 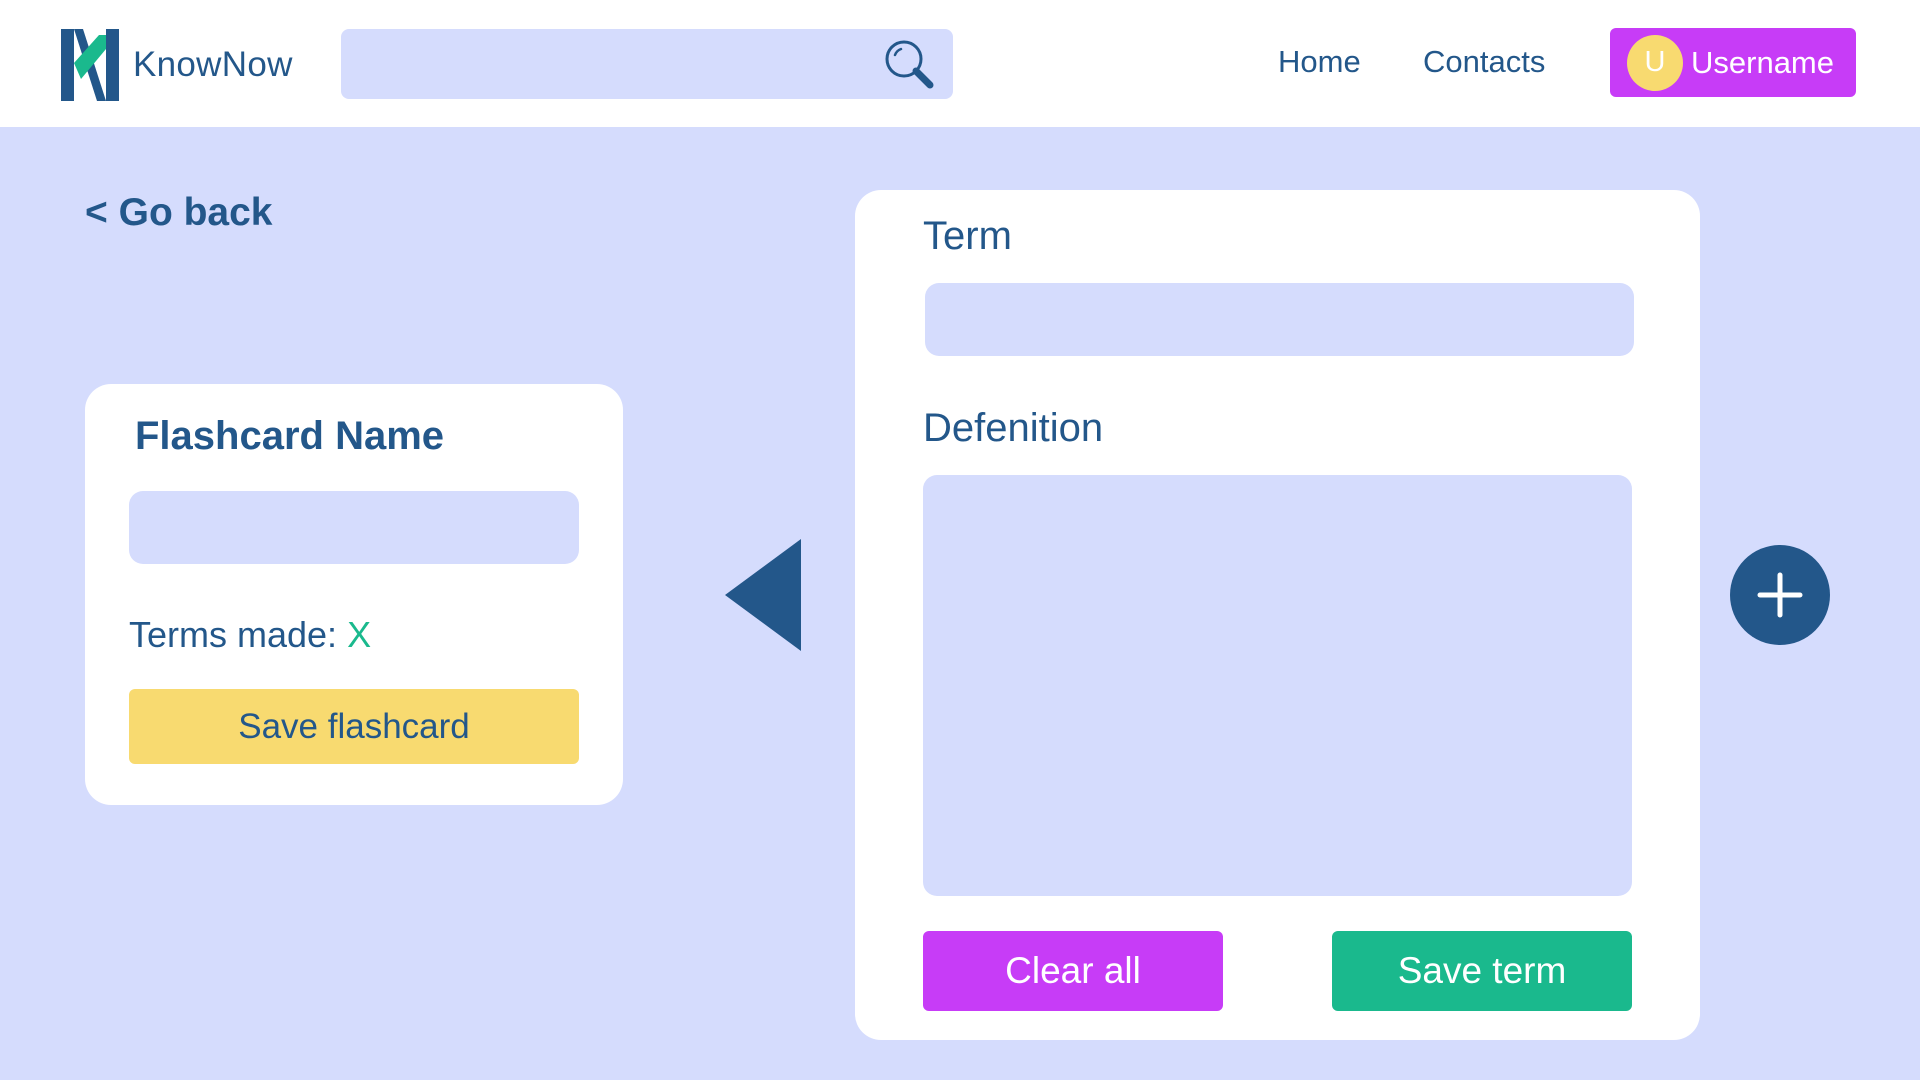 I want to click on search-icon, so click(x=909, y=64).